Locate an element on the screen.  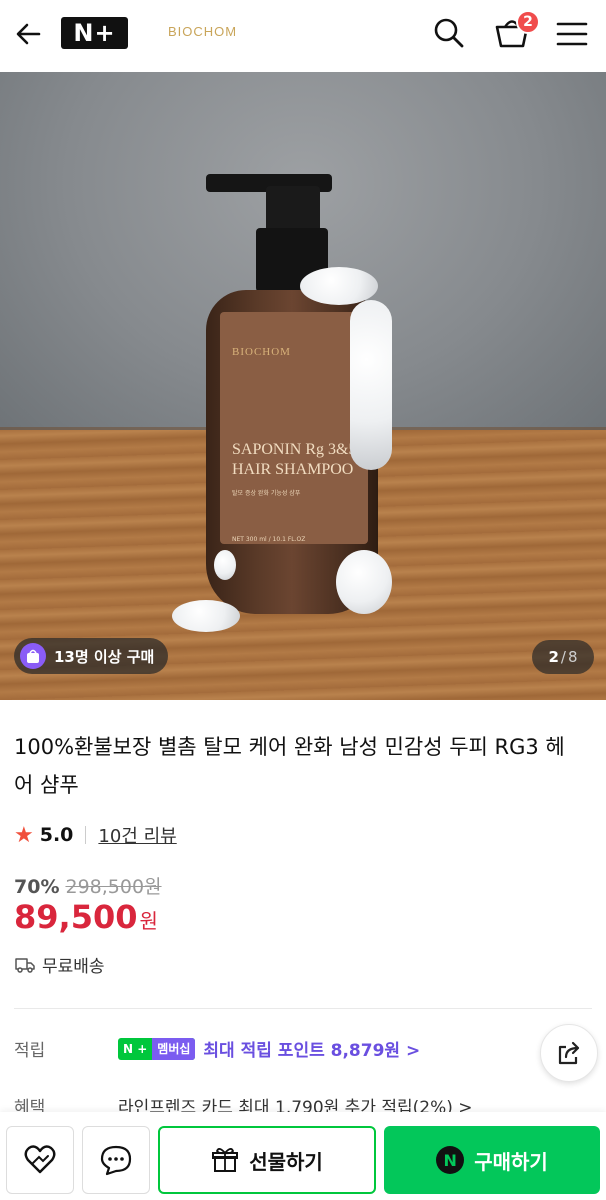
bottle-product-name: SAPONIN Rg 3&5 HAIR SHAMPOO is located at coordinates (294, 460).